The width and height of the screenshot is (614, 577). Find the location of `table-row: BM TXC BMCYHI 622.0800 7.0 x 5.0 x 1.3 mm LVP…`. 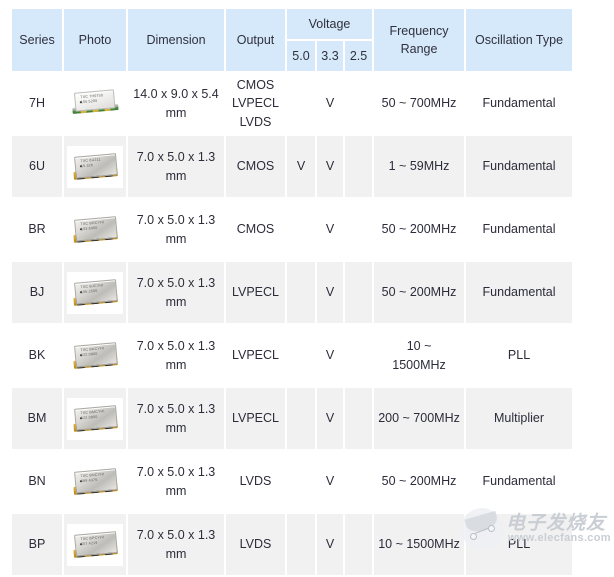

table-row: BM TXC BMCYHI 622.0800 7.0 x 5.0 x 1.3 mm LVP… is located at coordinates (292, 418).